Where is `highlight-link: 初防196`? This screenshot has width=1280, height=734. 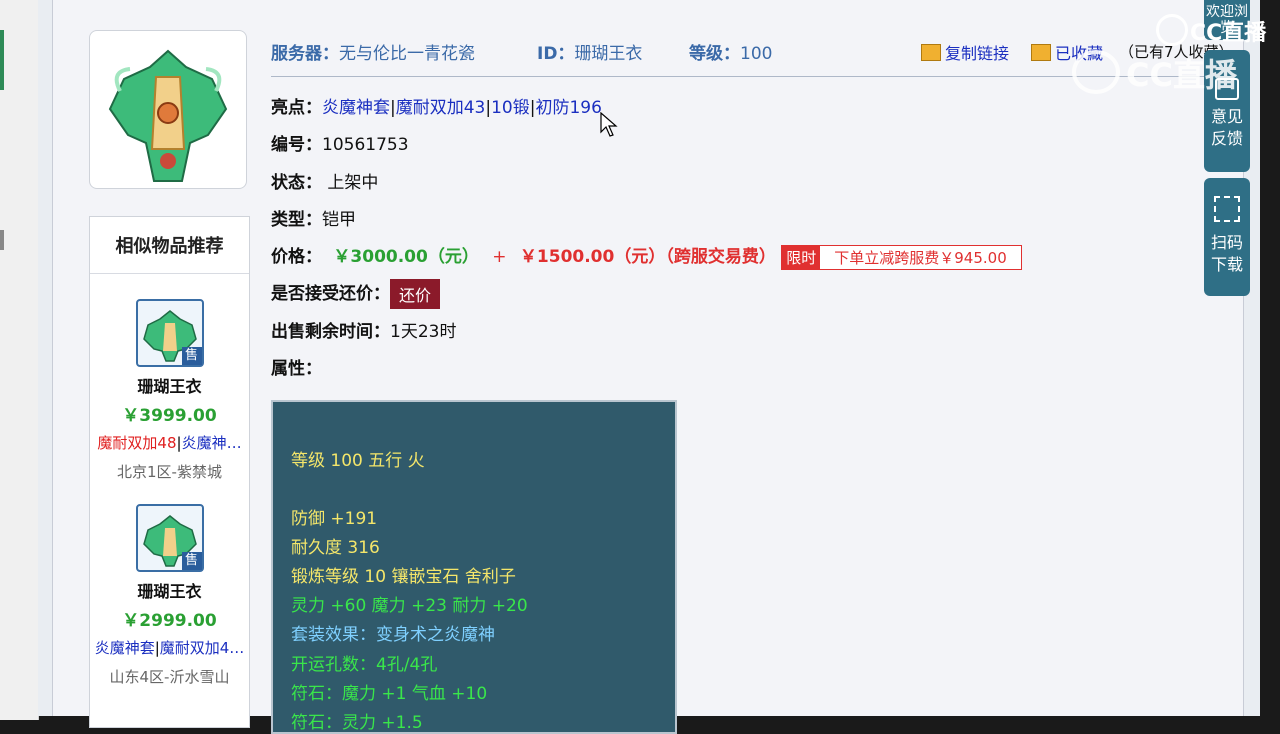 highlight-link: 初防196 is located at coordinates (568, 108).